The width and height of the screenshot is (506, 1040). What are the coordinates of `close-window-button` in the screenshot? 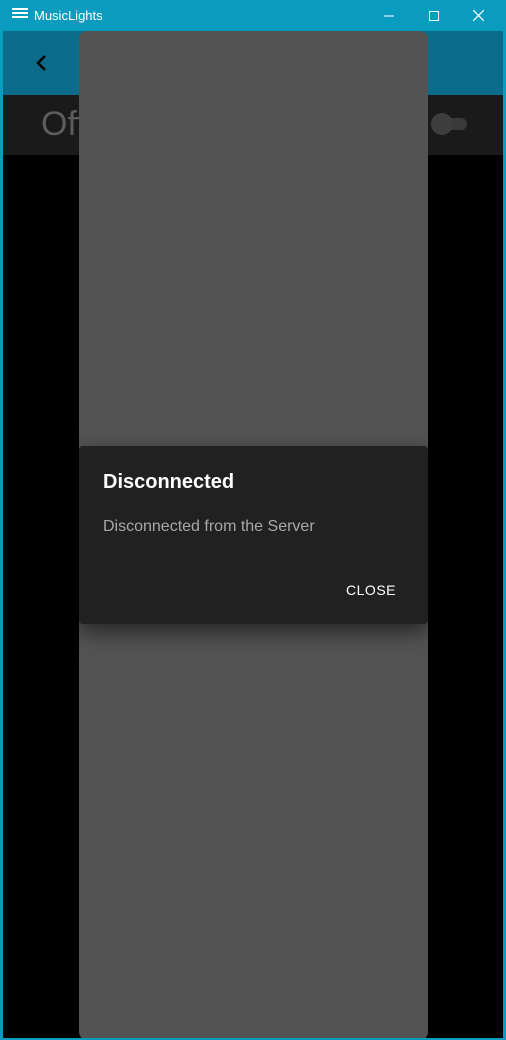 It's located at (478, 15).